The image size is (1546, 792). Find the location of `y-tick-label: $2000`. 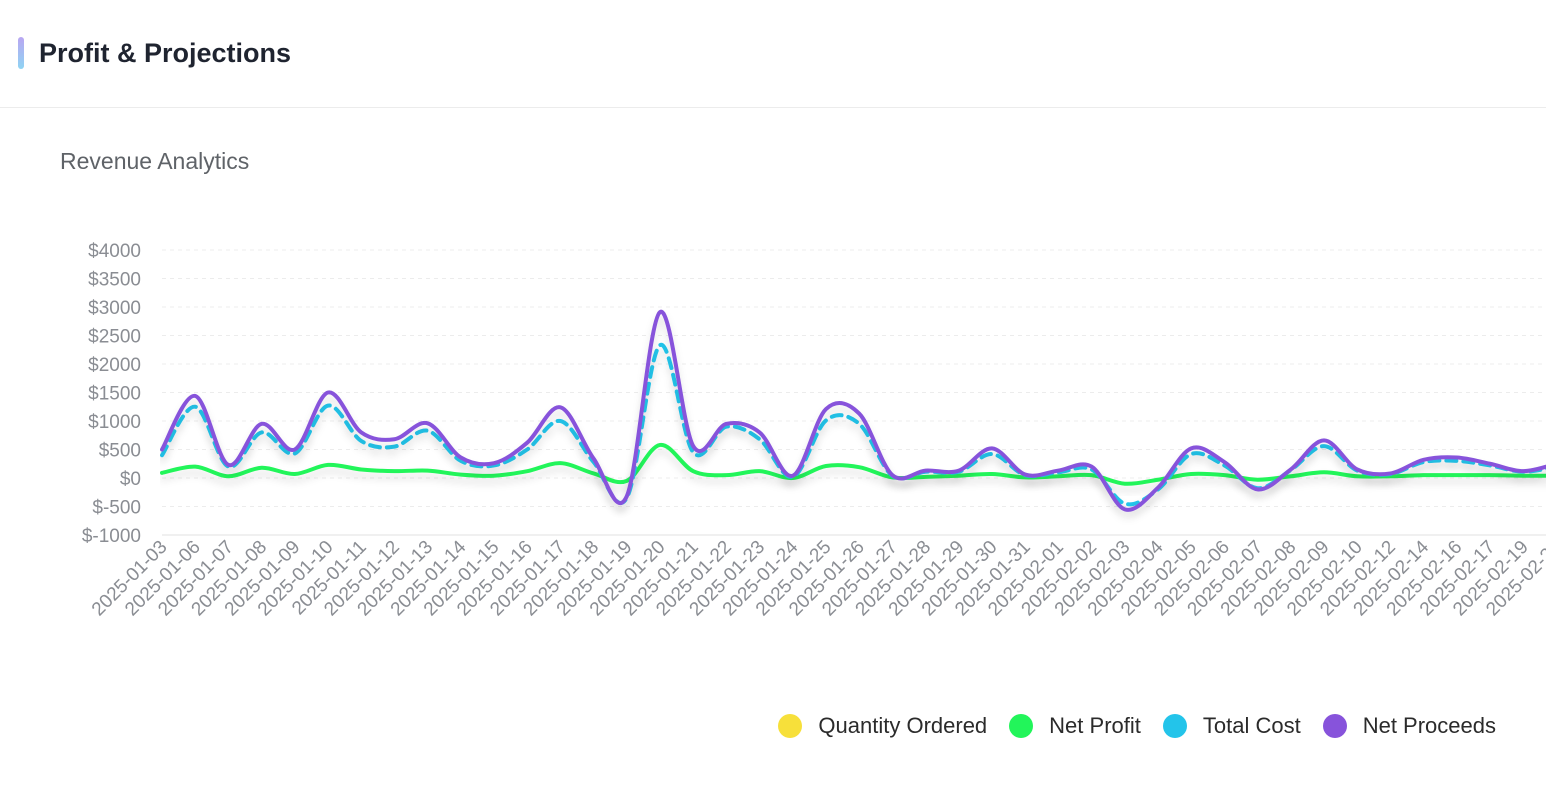

y-tick-label: $2000 is located at coordinates (114, 365).